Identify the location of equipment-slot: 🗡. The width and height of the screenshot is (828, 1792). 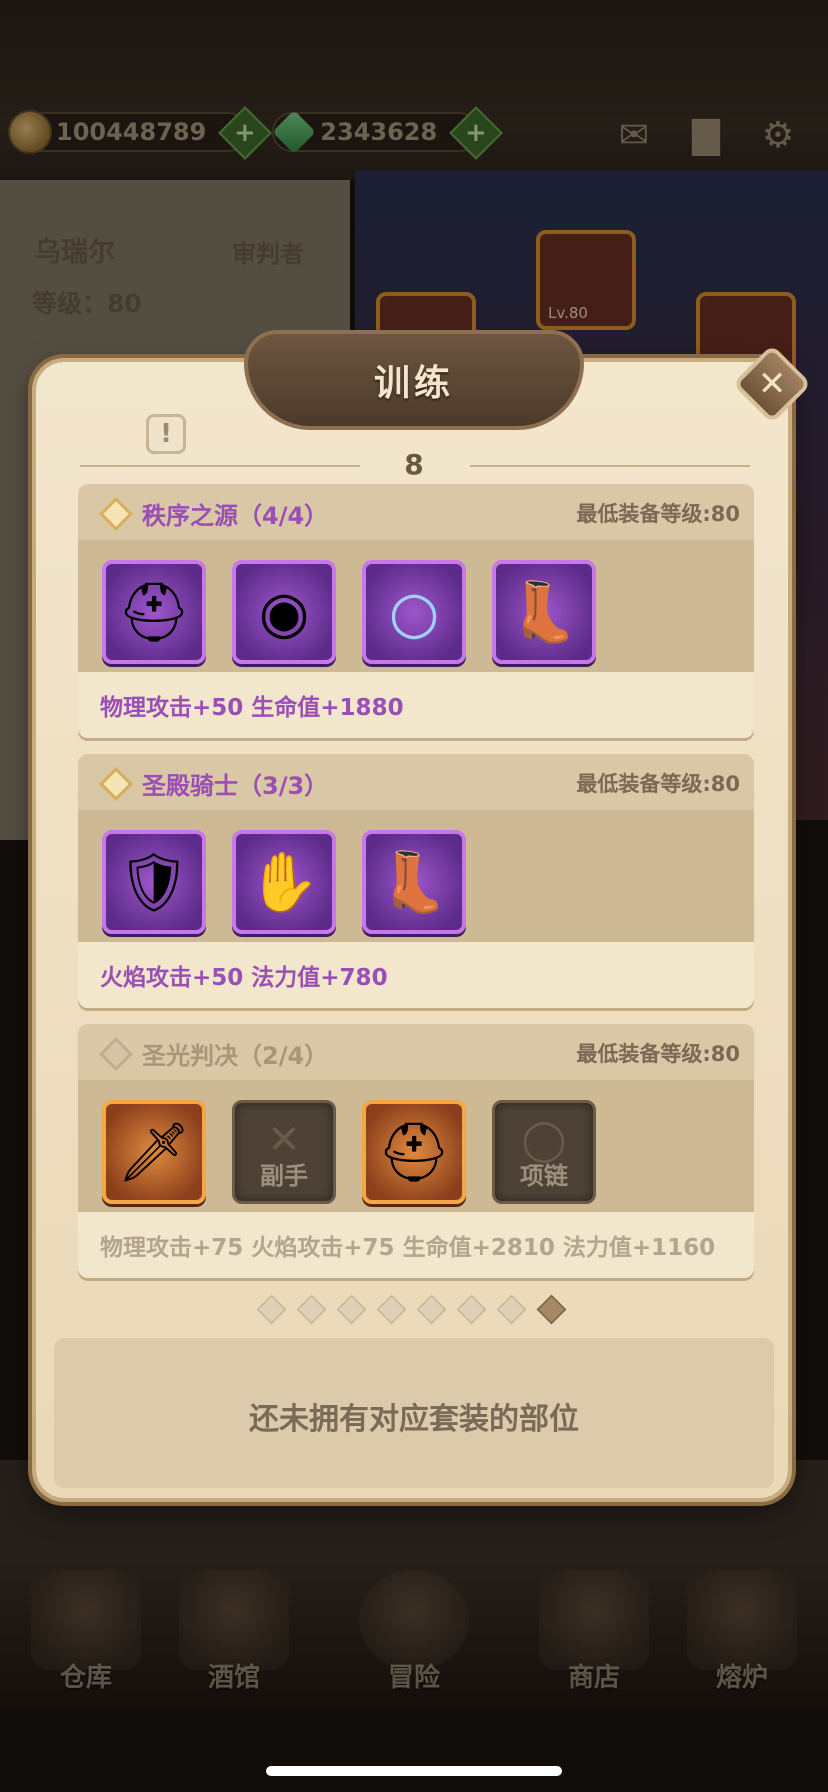
(154, 1152).